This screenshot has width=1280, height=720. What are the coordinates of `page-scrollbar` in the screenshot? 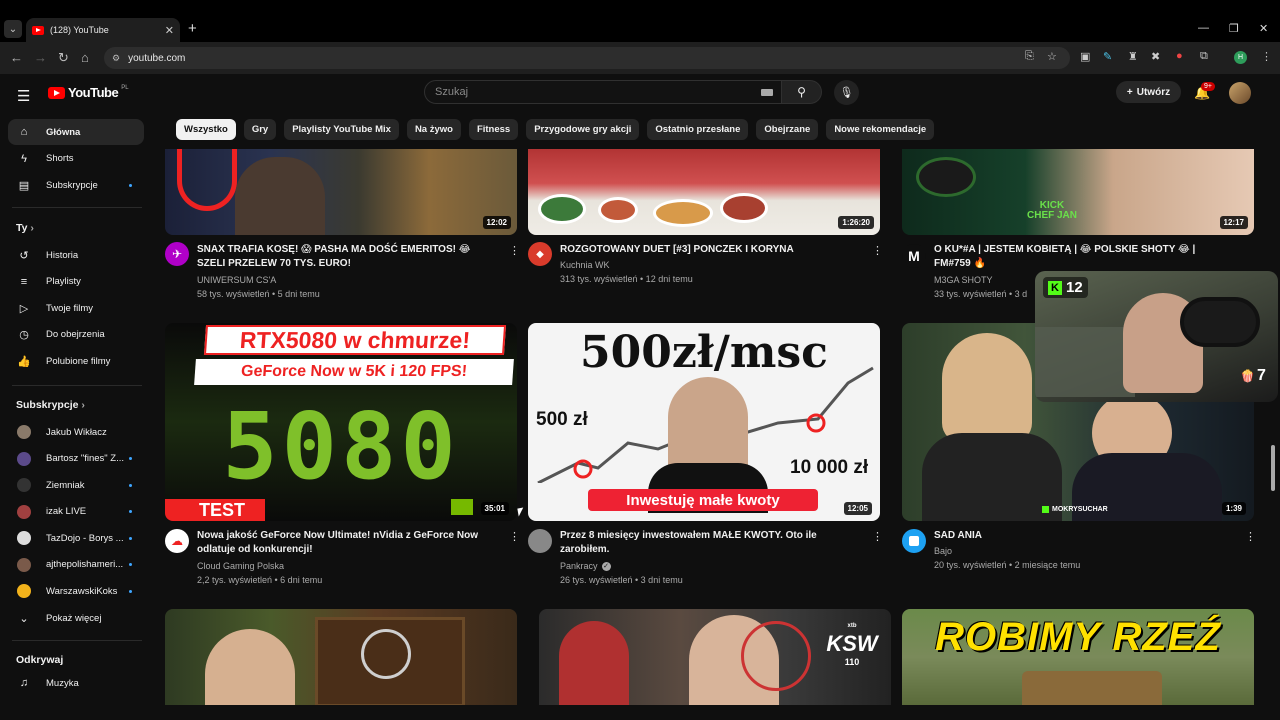 It's located at (1273, 468).